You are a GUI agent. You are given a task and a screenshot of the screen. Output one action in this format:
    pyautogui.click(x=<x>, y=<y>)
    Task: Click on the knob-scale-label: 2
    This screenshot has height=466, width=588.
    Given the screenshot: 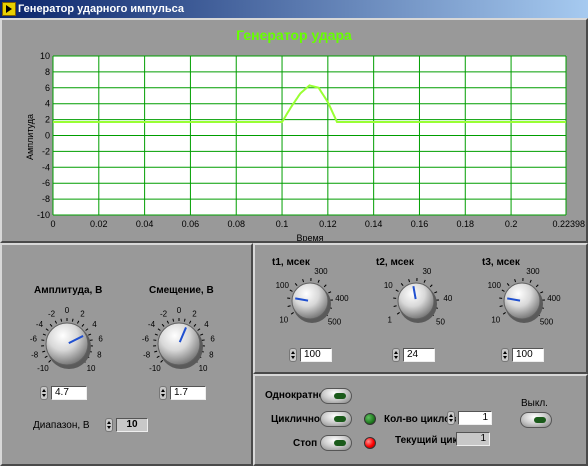 What is the action you would take?
    pyautogui.click(x=82, y=314)
    